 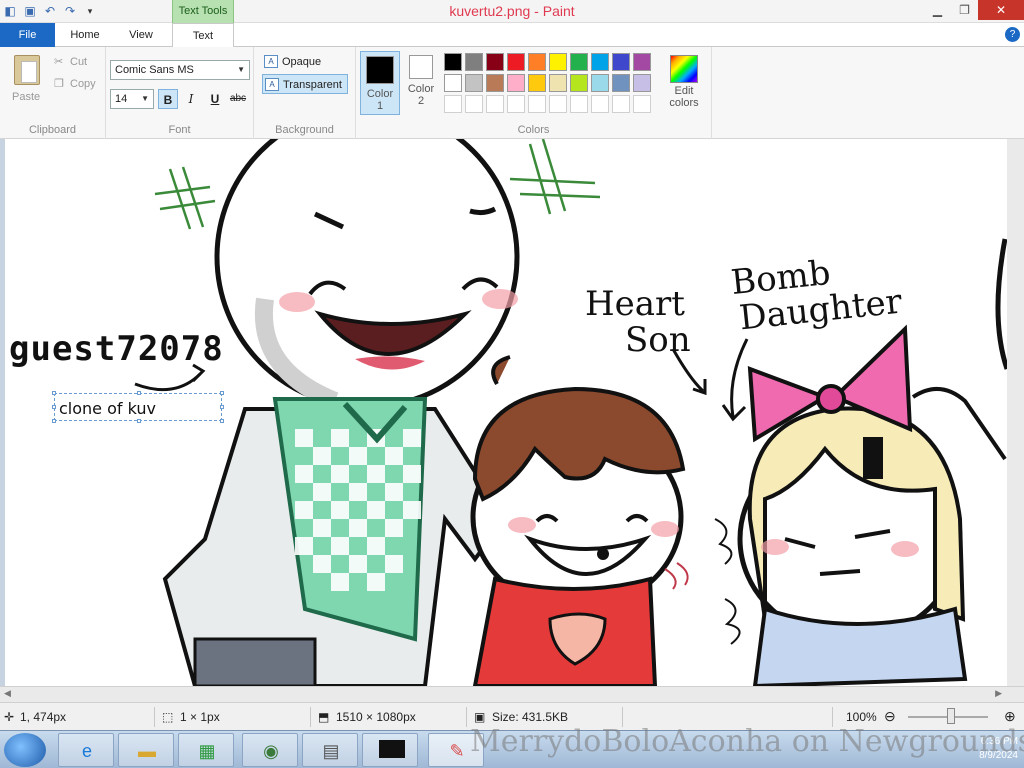 I want to click on horizontal-scrollbar: ◀ ▶, so click(x=512, y=694).